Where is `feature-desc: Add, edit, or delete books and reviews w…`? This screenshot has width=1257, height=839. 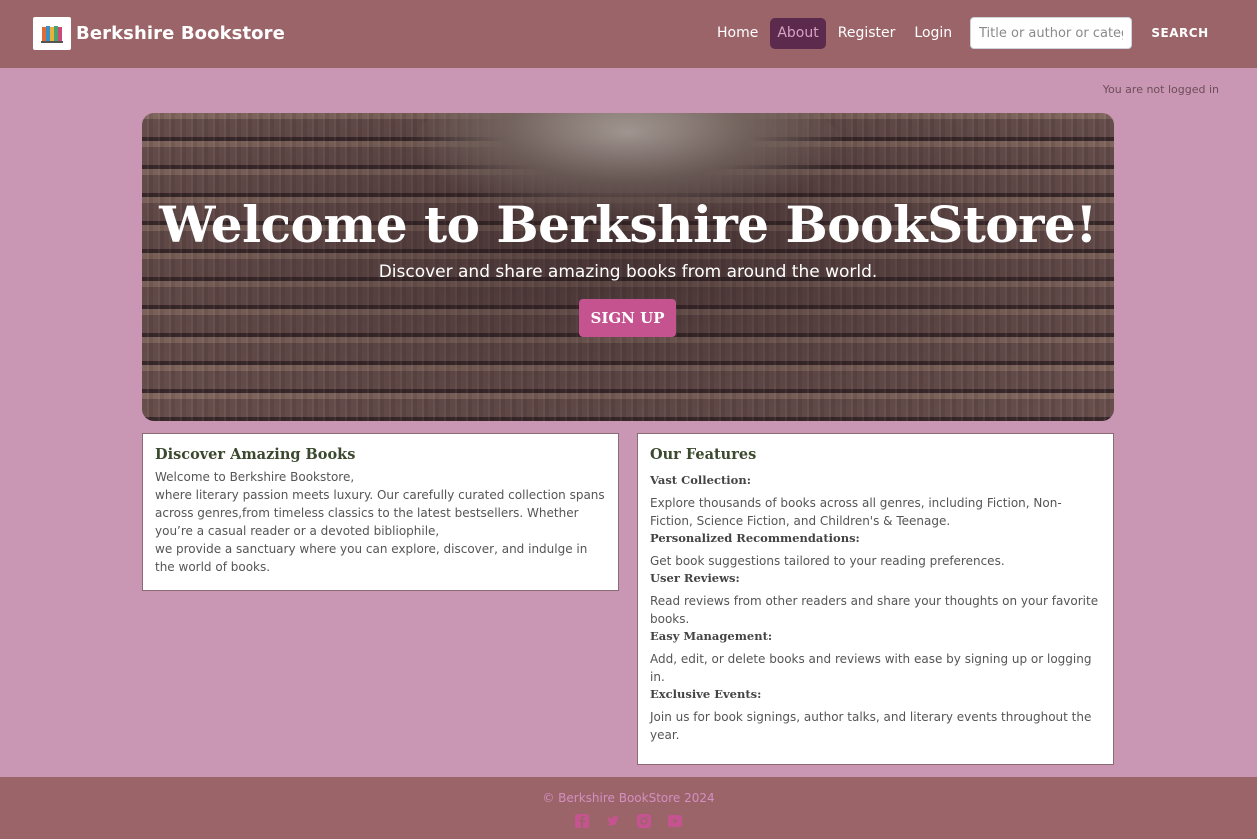
feature-desc: Add, edit, or delete books and reviews w… is located at coordinates (871, 668).